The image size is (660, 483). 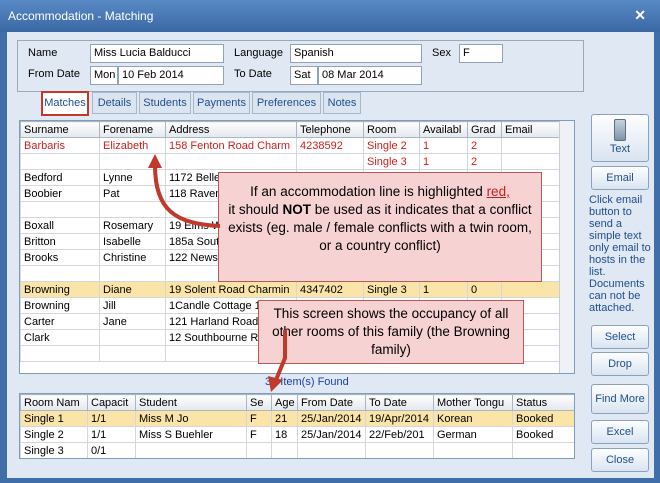 What do you see at coordinates (280, 355) in the screenshot?
I see `family-arrow` at bounding box center [280, 355].